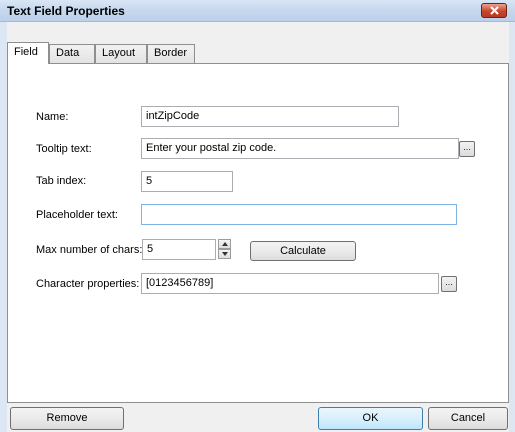  I want to click on arrow-up-icon, so click(225, 244).